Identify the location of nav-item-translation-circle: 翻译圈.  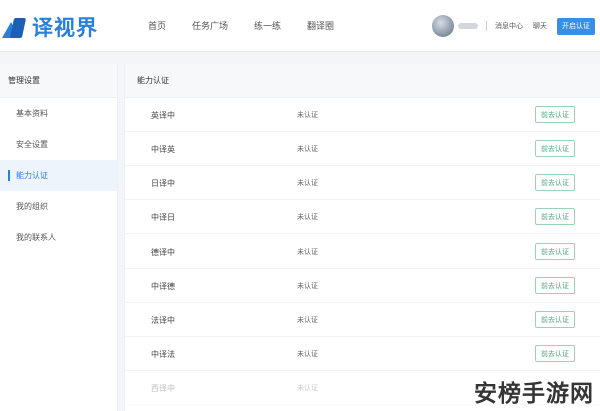
(320, 25).